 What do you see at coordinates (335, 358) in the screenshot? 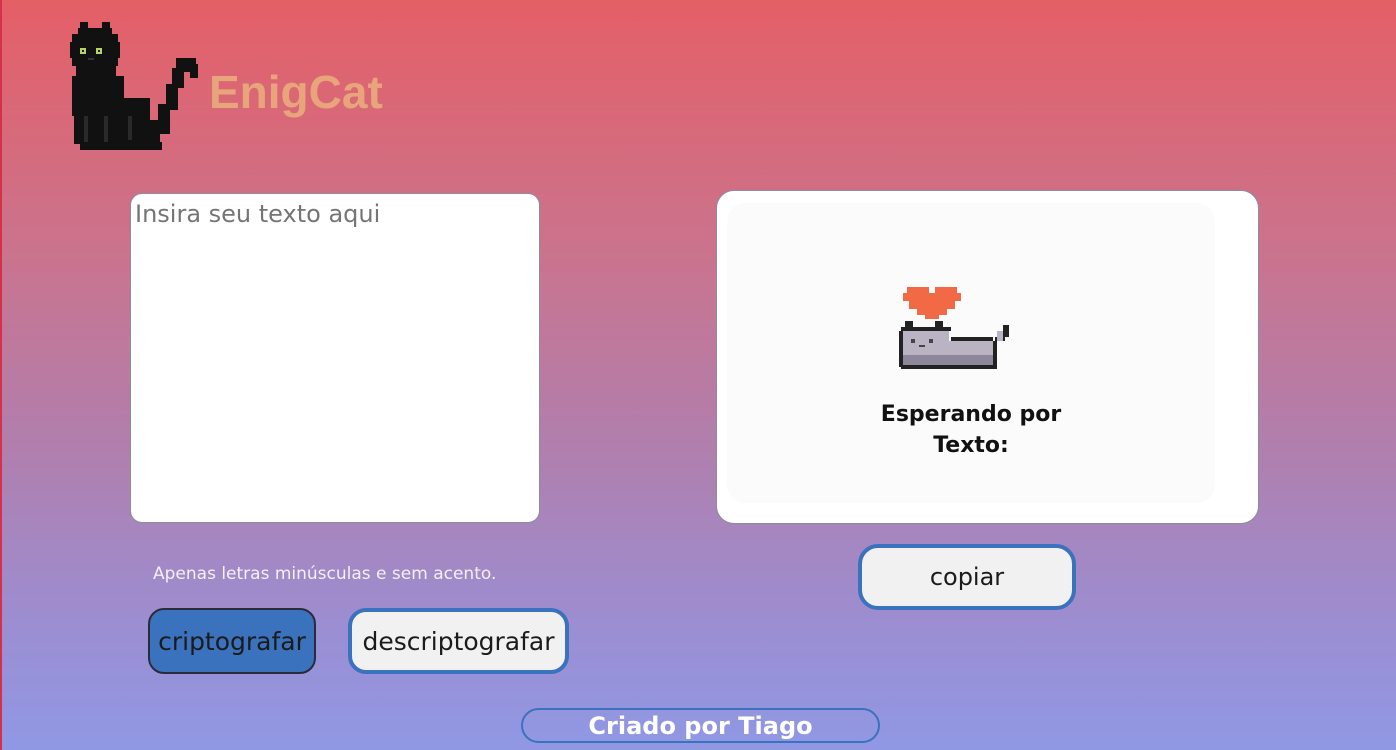
I see `text-input` at bounding box center [335, 358].